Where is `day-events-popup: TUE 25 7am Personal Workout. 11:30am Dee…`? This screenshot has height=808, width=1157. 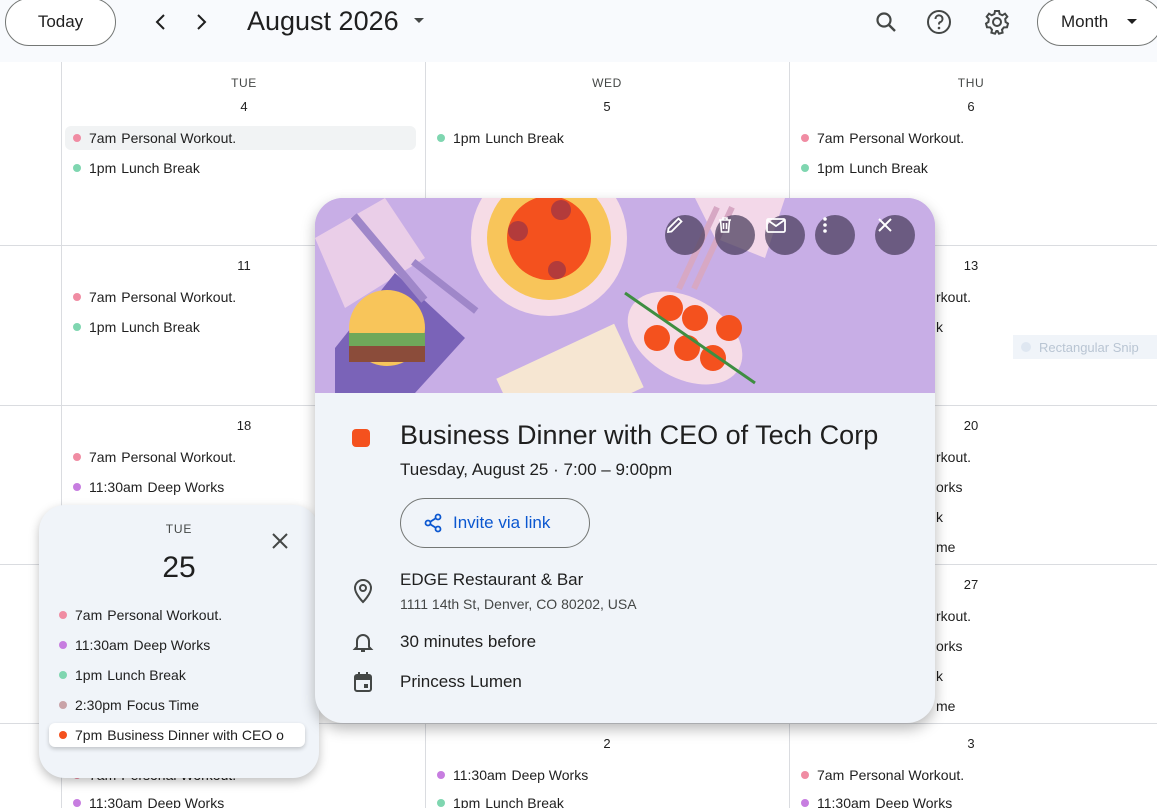
day-events-popup: TUE 25 7am Personal Workout. 11:30am Dee… is located at coordinates (179, 641).